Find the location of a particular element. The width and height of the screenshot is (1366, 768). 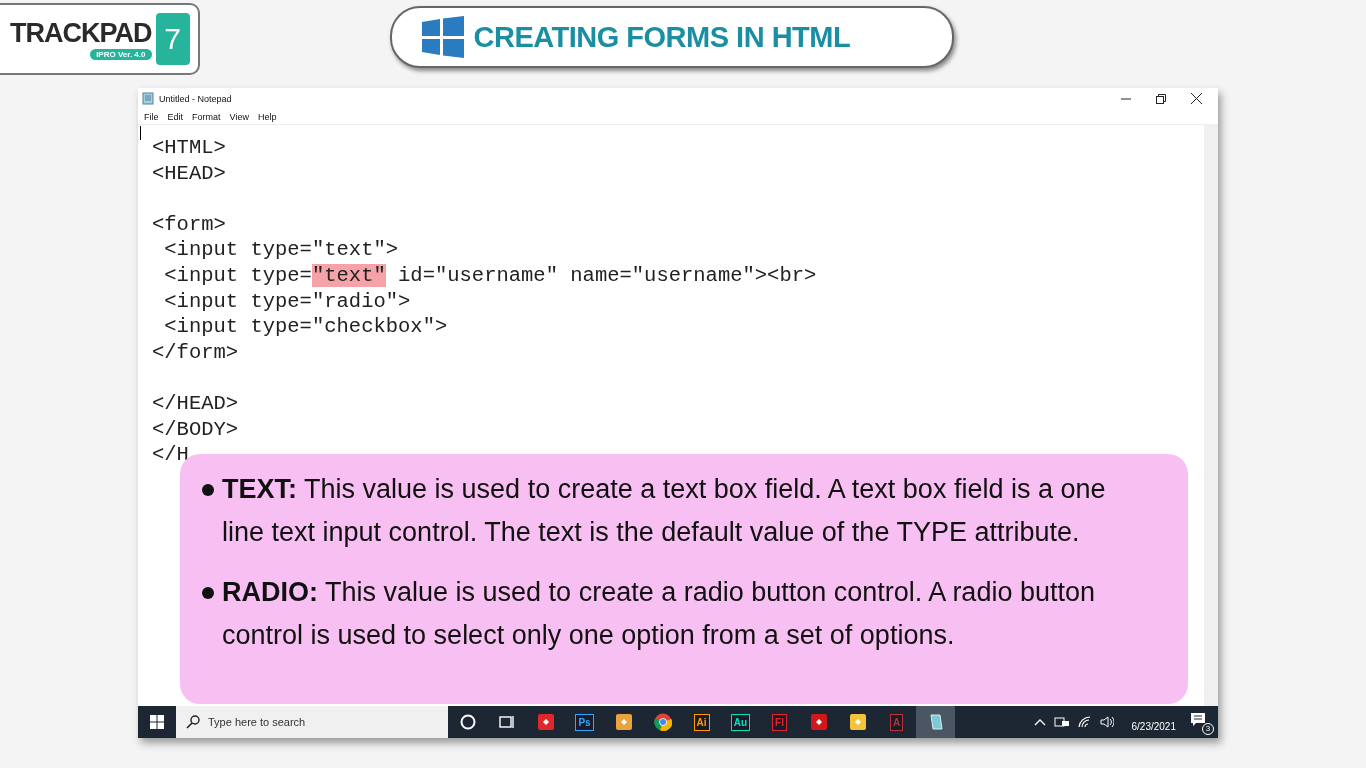

code-text: id="username" name="username"><br> is located at coordinates (607, 275).